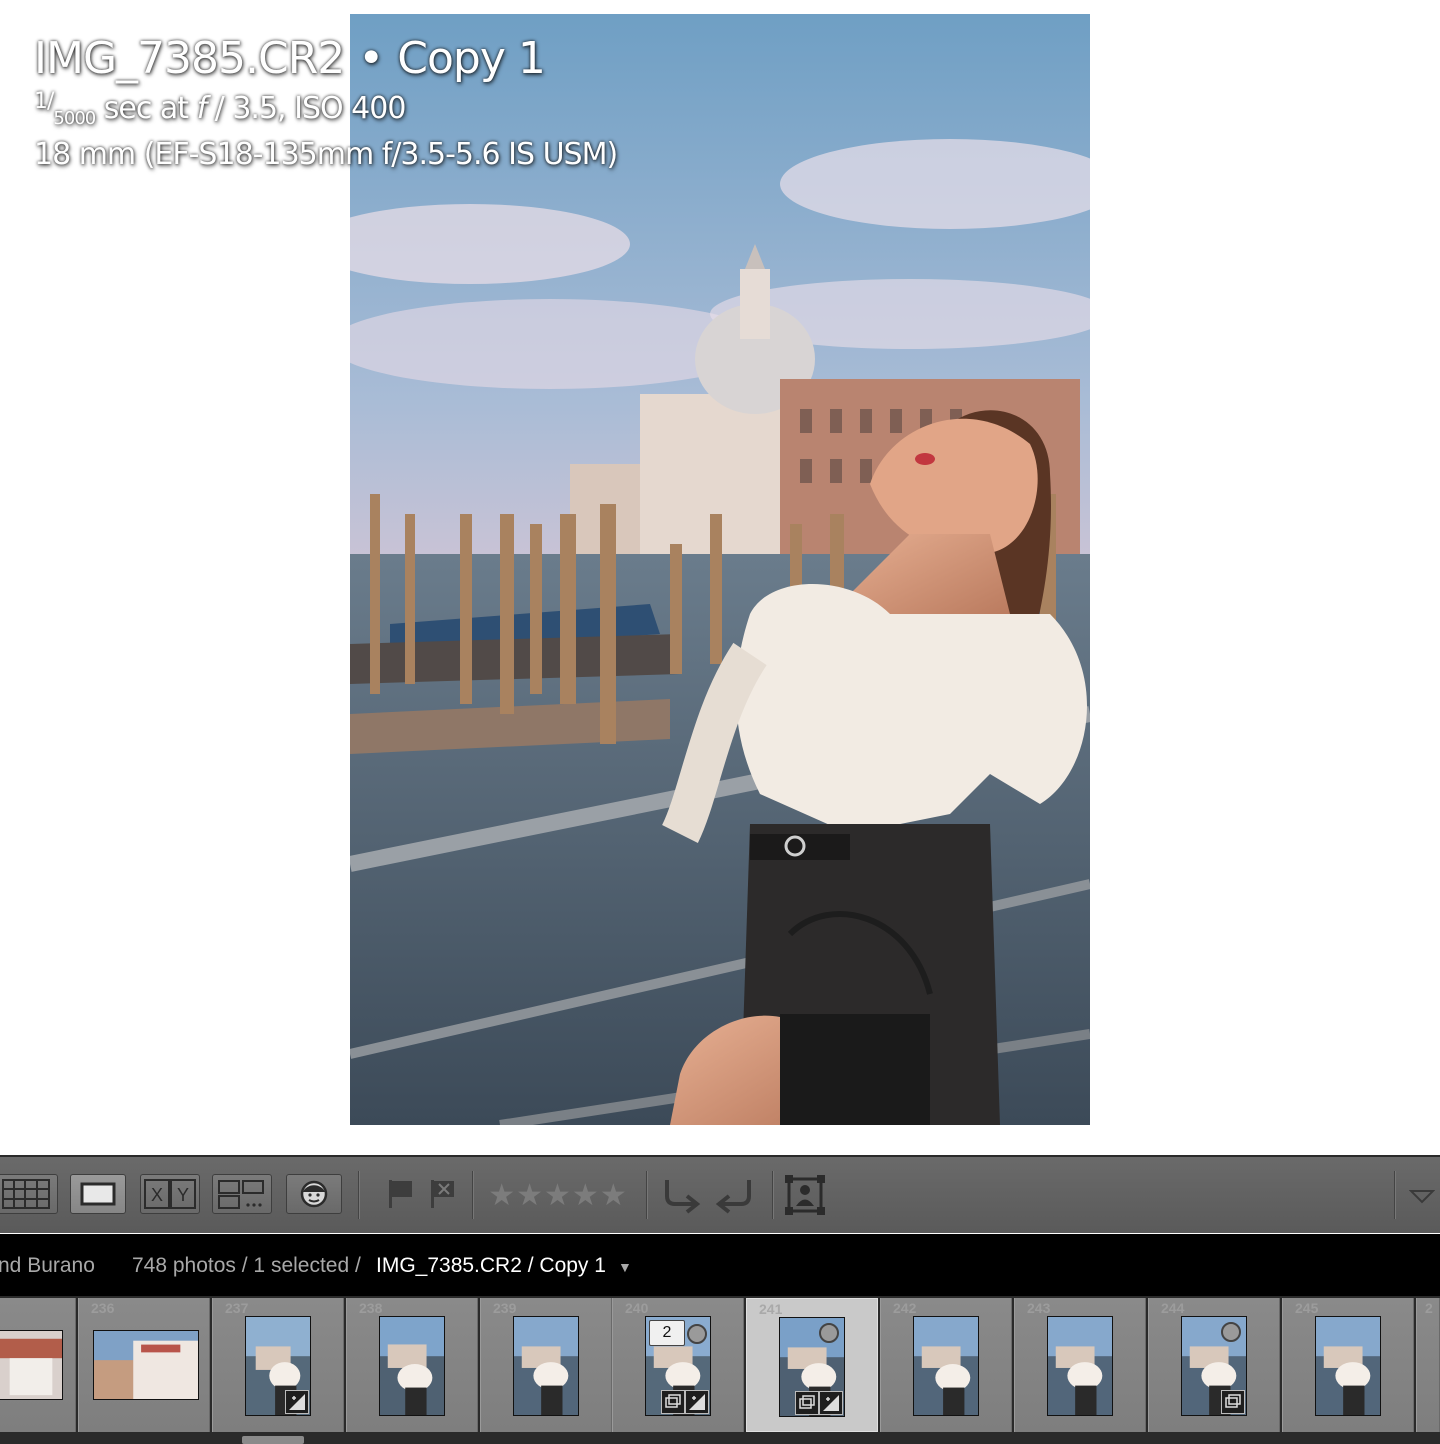 This screenshot has width=1440, height=1444. I want to click on photo-count: 748 photos / 1 selected /, so click(246, 1265).